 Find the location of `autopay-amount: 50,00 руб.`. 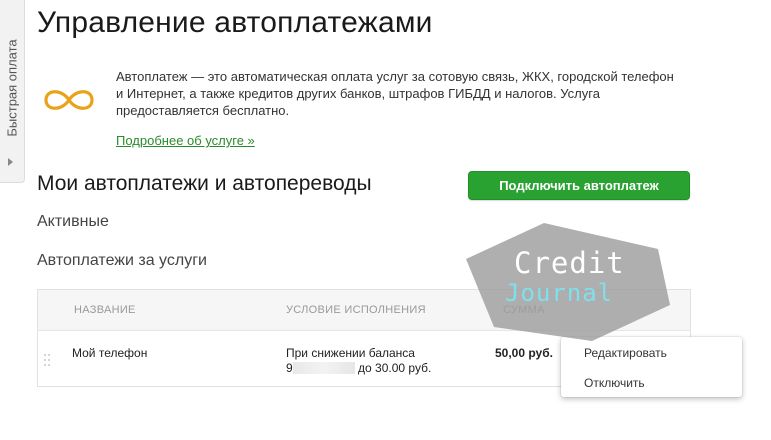

autopay-amount: 50,00 руб. is located at coordinates (524, 353).